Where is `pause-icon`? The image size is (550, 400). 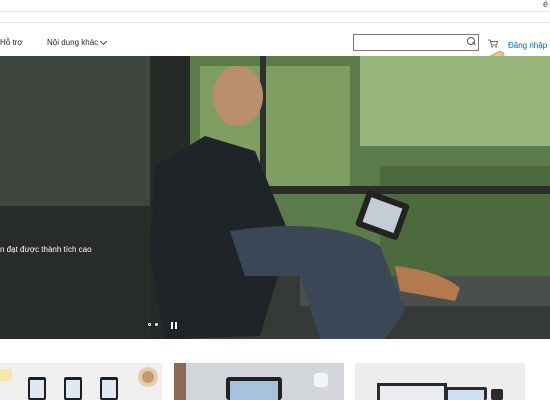 pause-icon is located at coordinates (174, 325).